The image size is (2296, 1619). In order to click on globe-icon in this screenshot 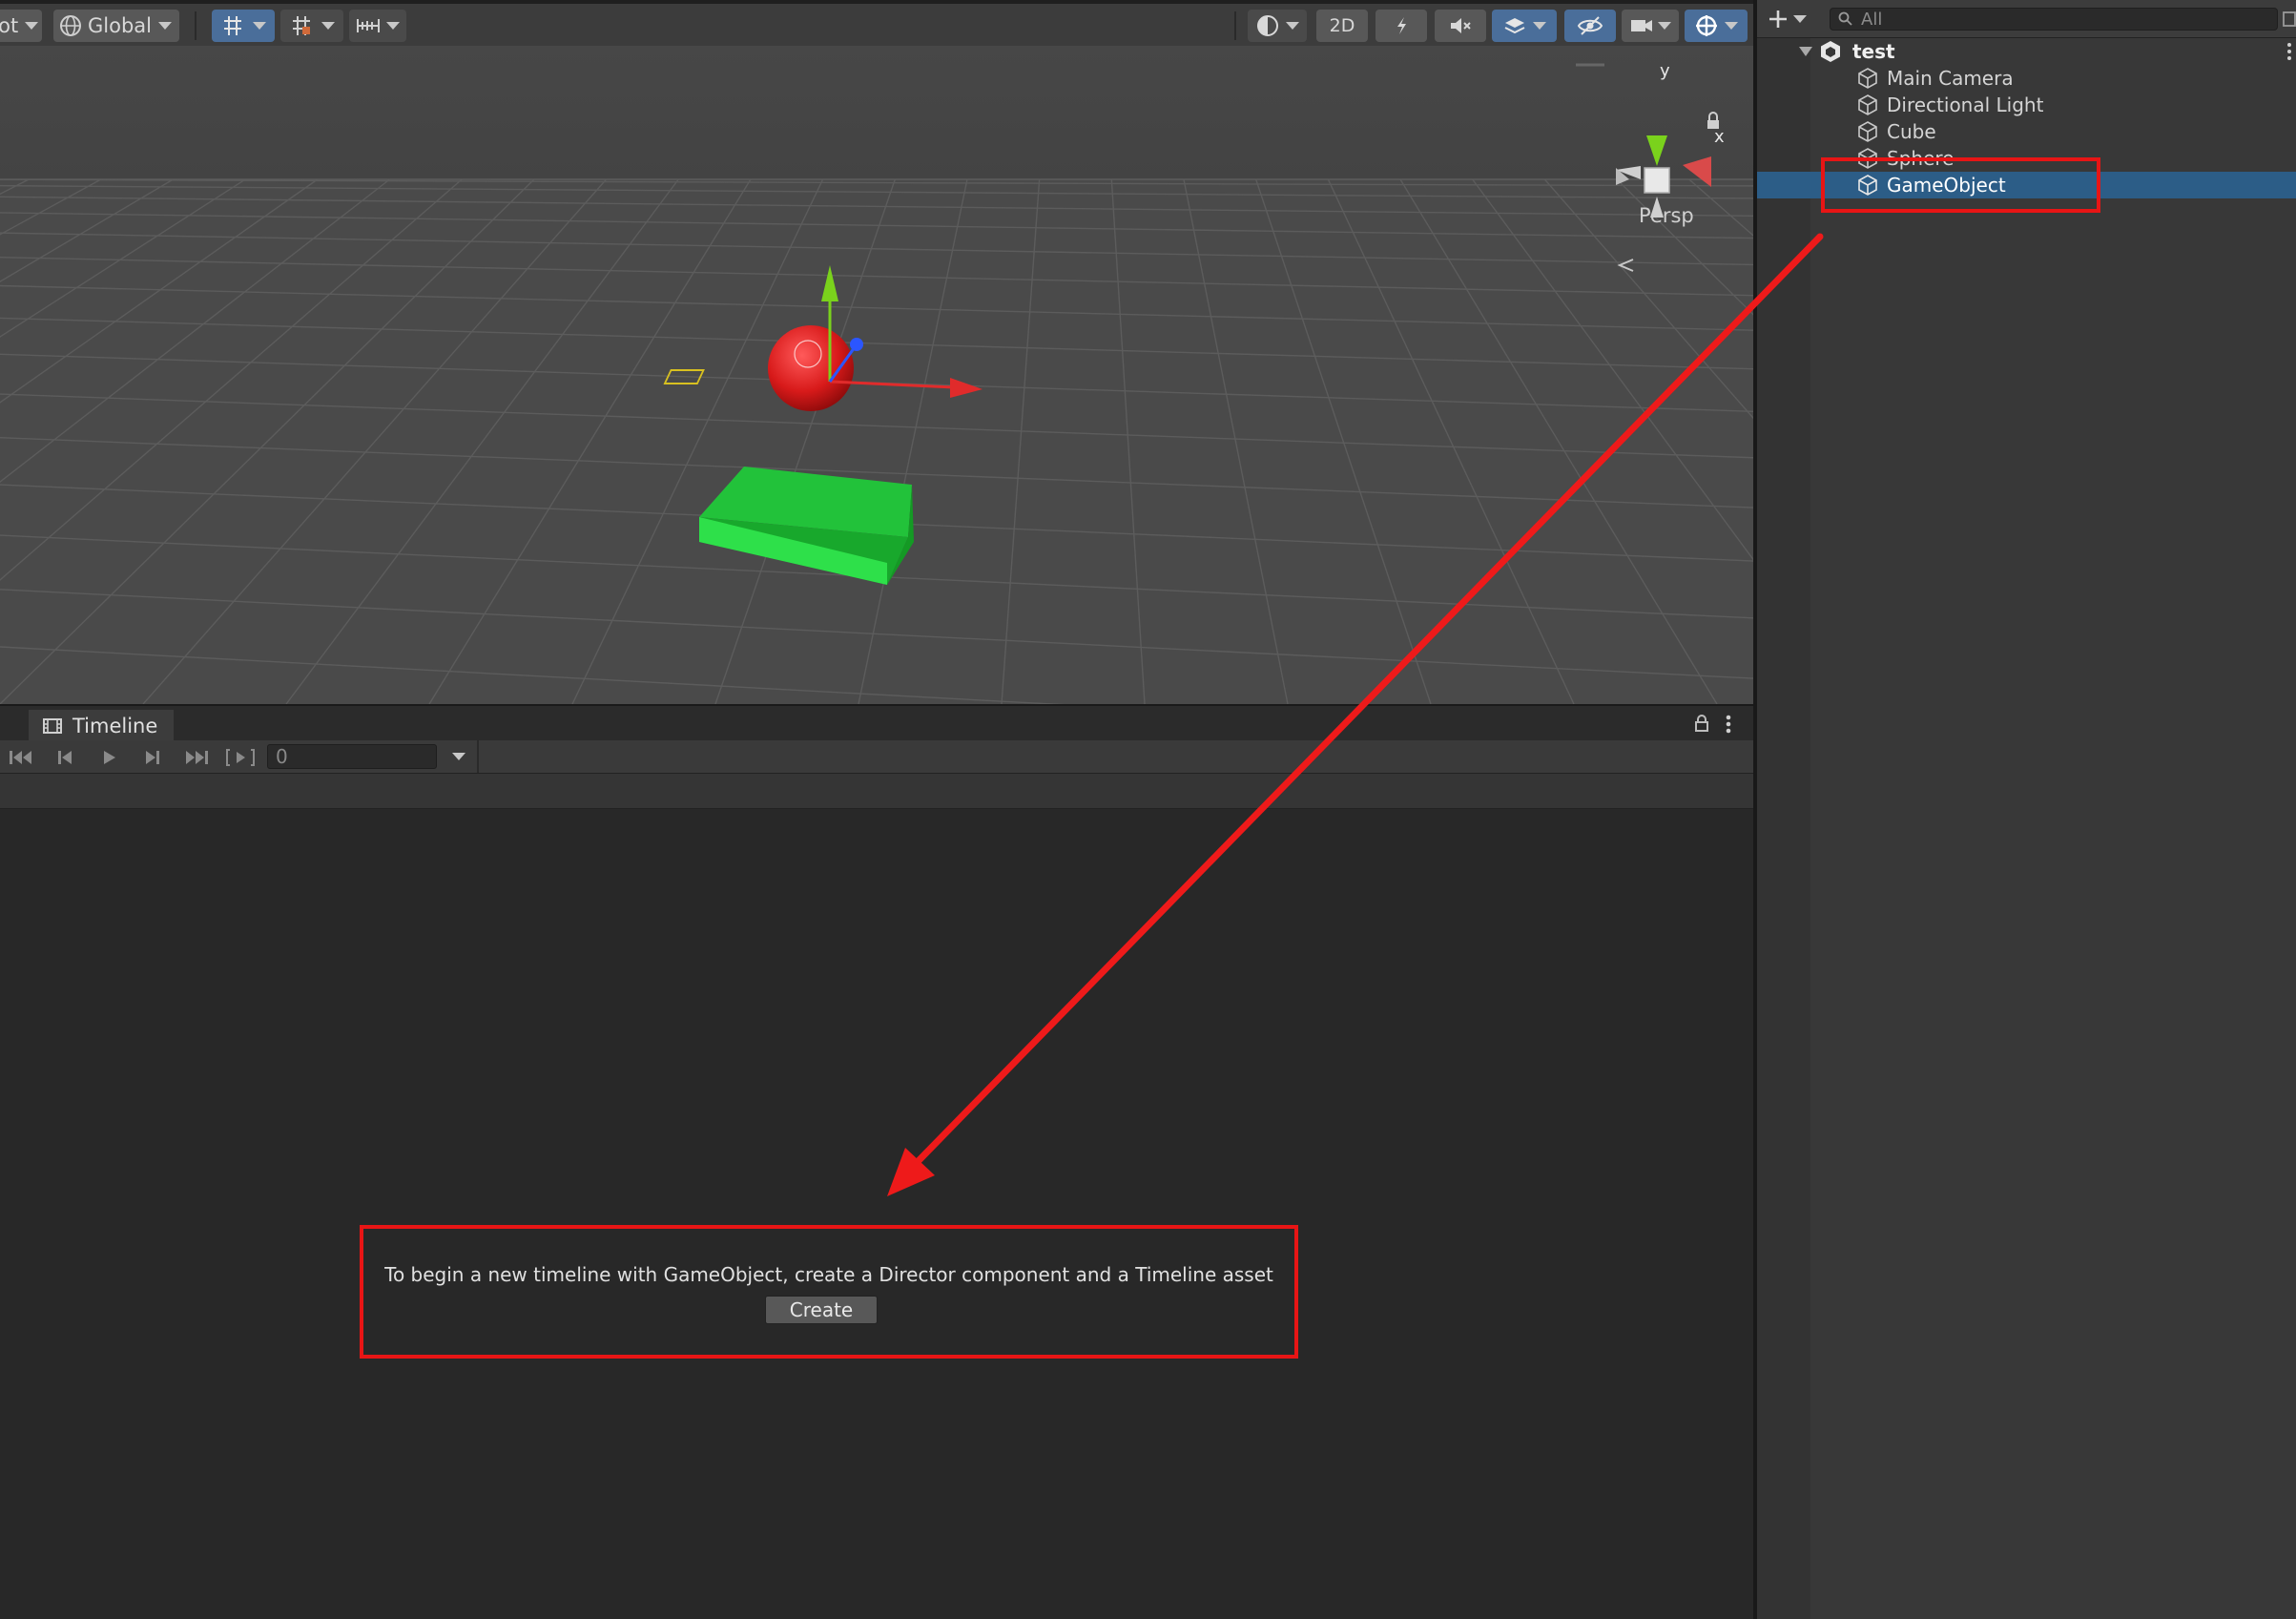, I will do `click(71, 26)`.